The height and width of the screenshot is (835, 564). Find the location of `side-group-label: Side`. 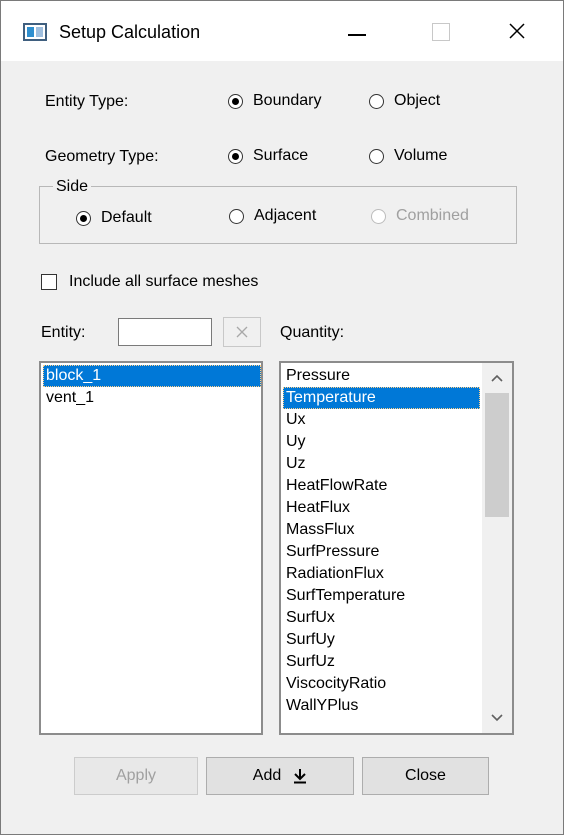

side-group-label: Side is located at coordinates (72, 187).